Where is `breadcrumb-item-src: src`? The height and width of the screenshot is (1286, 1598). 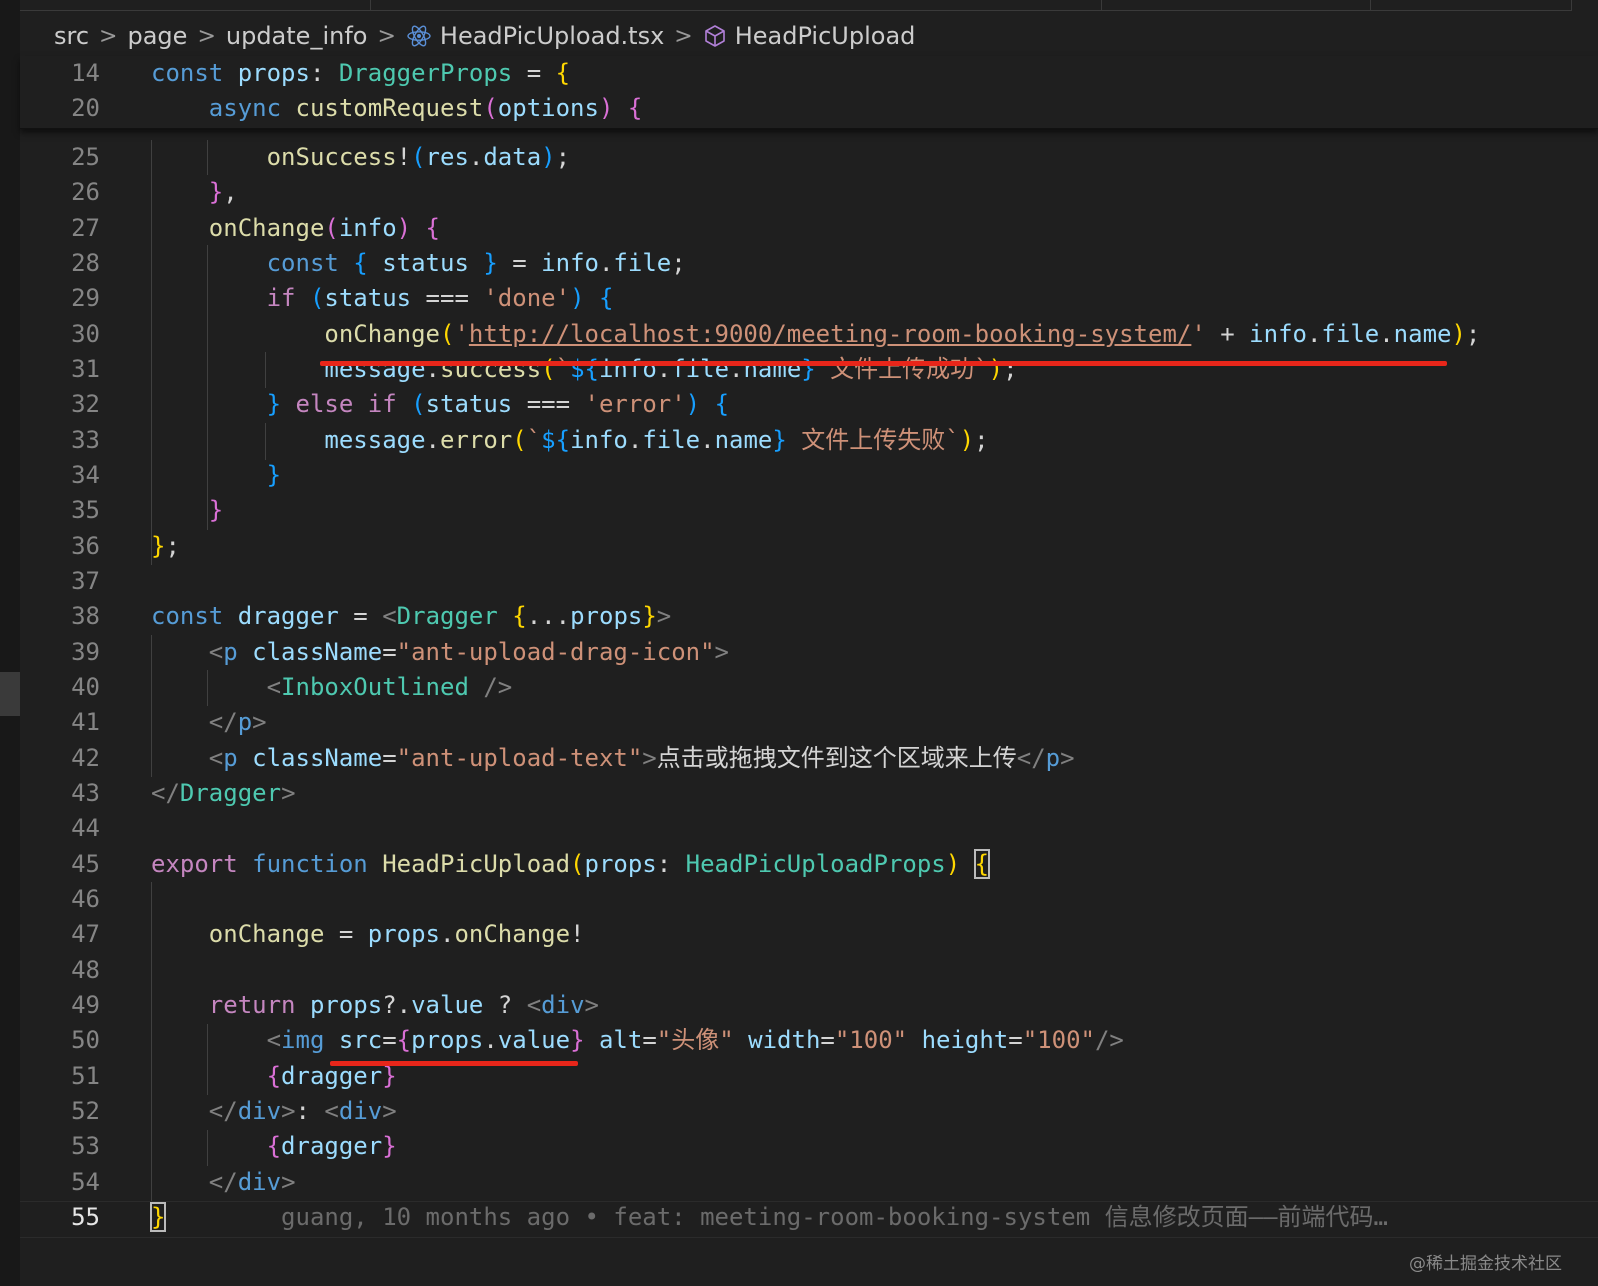
breadcrumb-item-src: src is located at coordinates (71, 36).